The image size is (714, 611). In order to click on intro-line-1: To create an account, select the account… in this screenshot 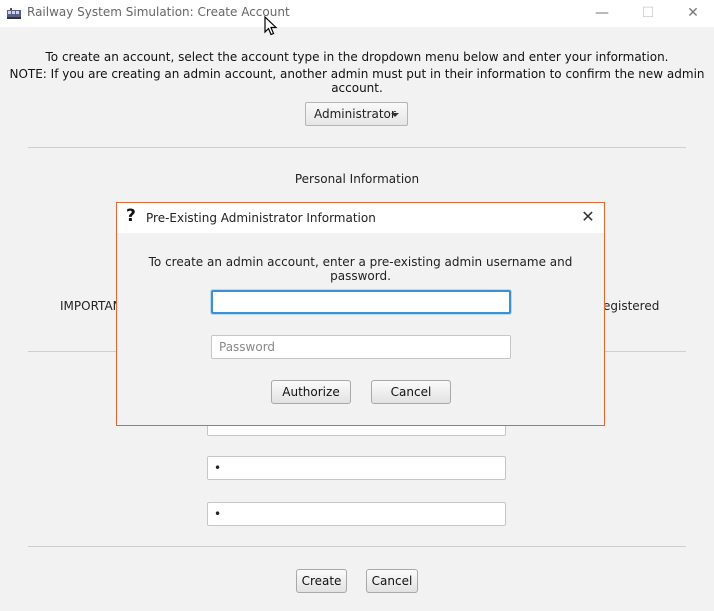, I will do `click(357, 57)`.